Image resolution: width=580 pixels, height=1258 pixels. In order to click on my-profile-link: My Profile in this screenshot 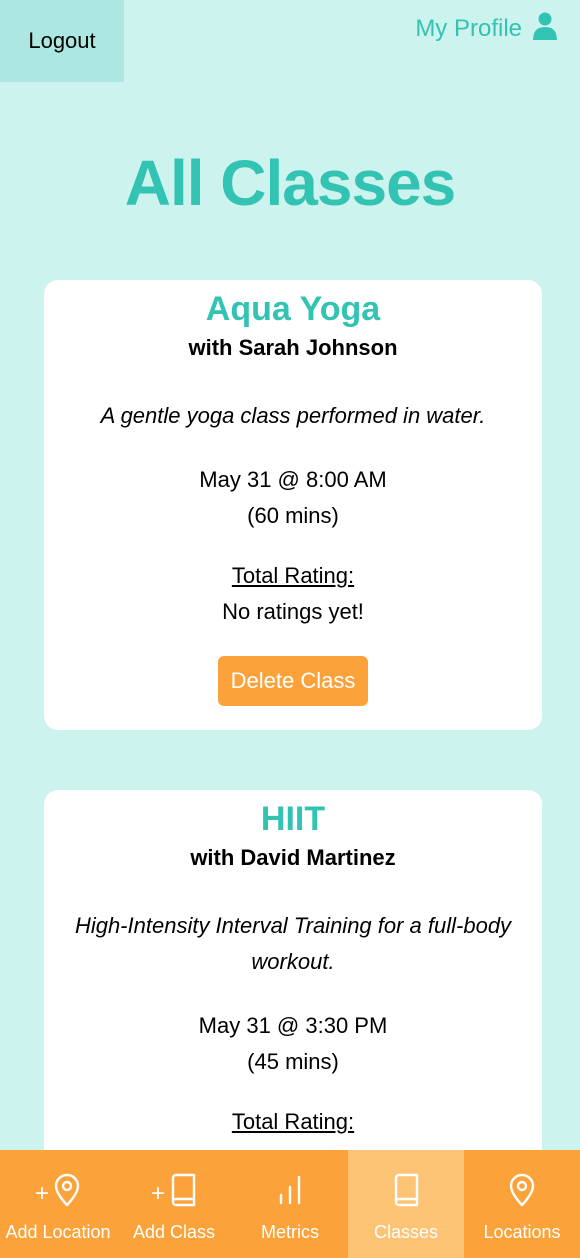, I will do `click(486, 29)`.